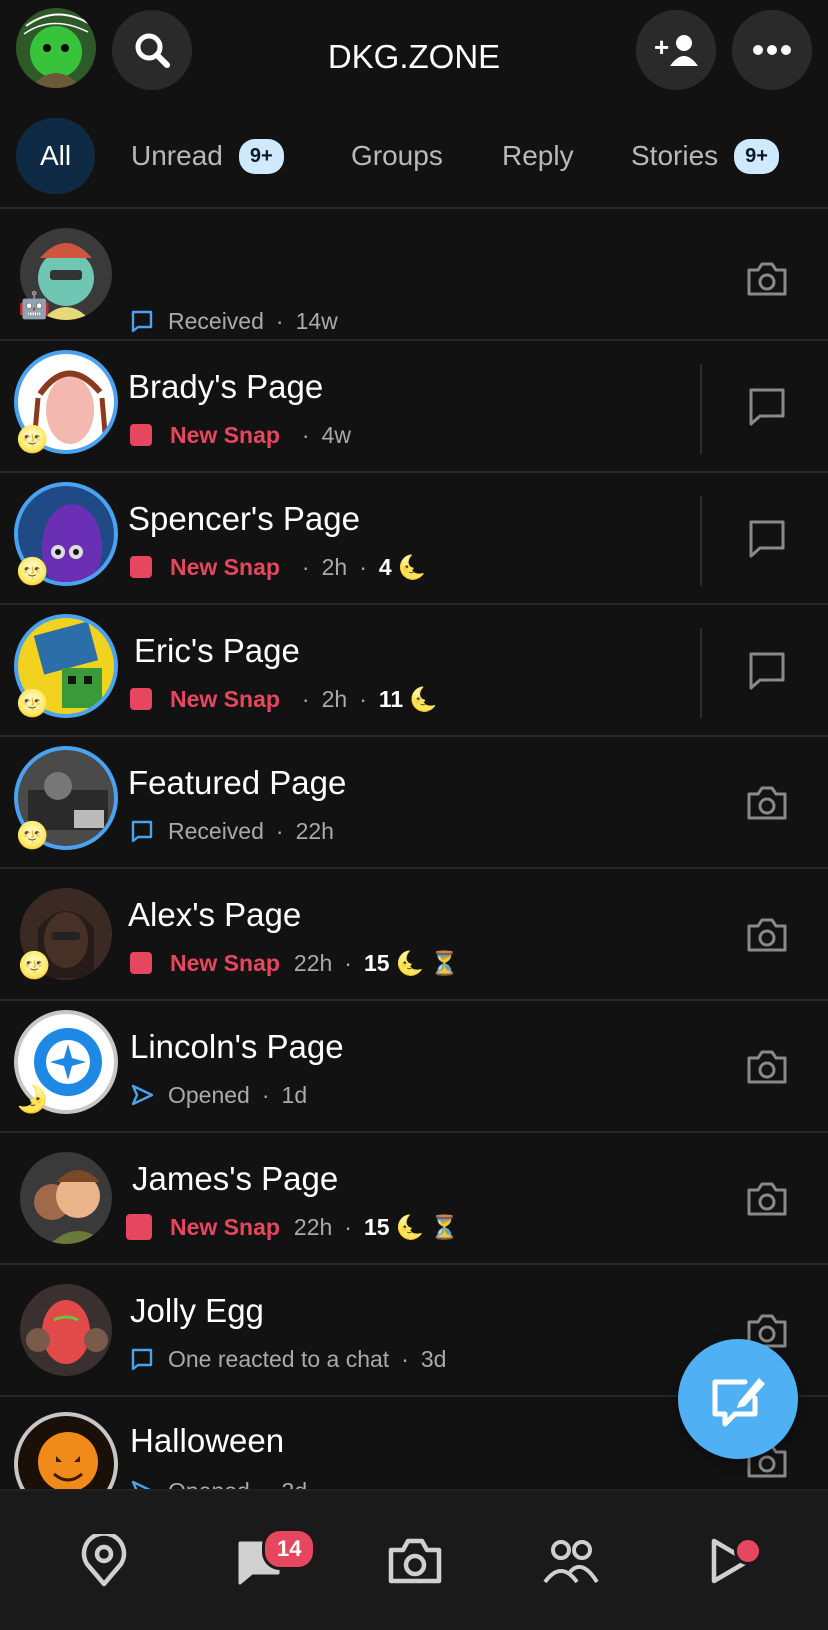 This screenshot has height=1630, width=828. Describe the element at coordinates (289, 1549) in the screenshot. I see `unread-chat-badge: 14` at that location.